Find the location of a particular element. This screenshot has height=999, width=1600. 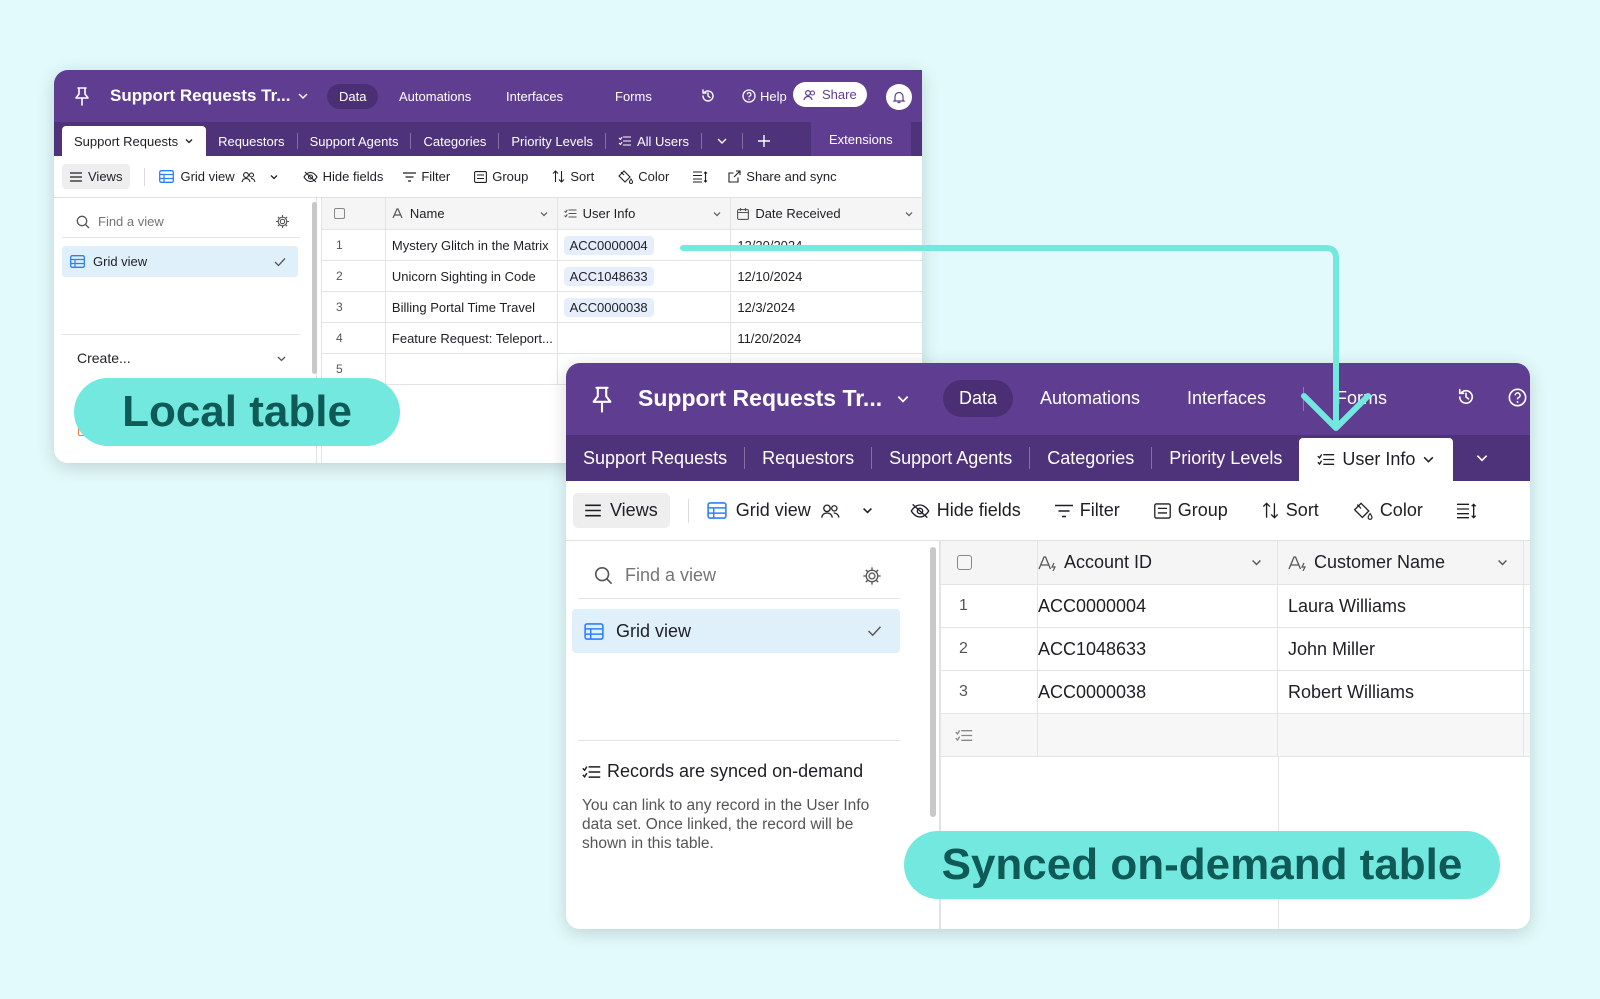

table-row: 2 ACC1048633 John Miller is located at coordinates (1235, 649).